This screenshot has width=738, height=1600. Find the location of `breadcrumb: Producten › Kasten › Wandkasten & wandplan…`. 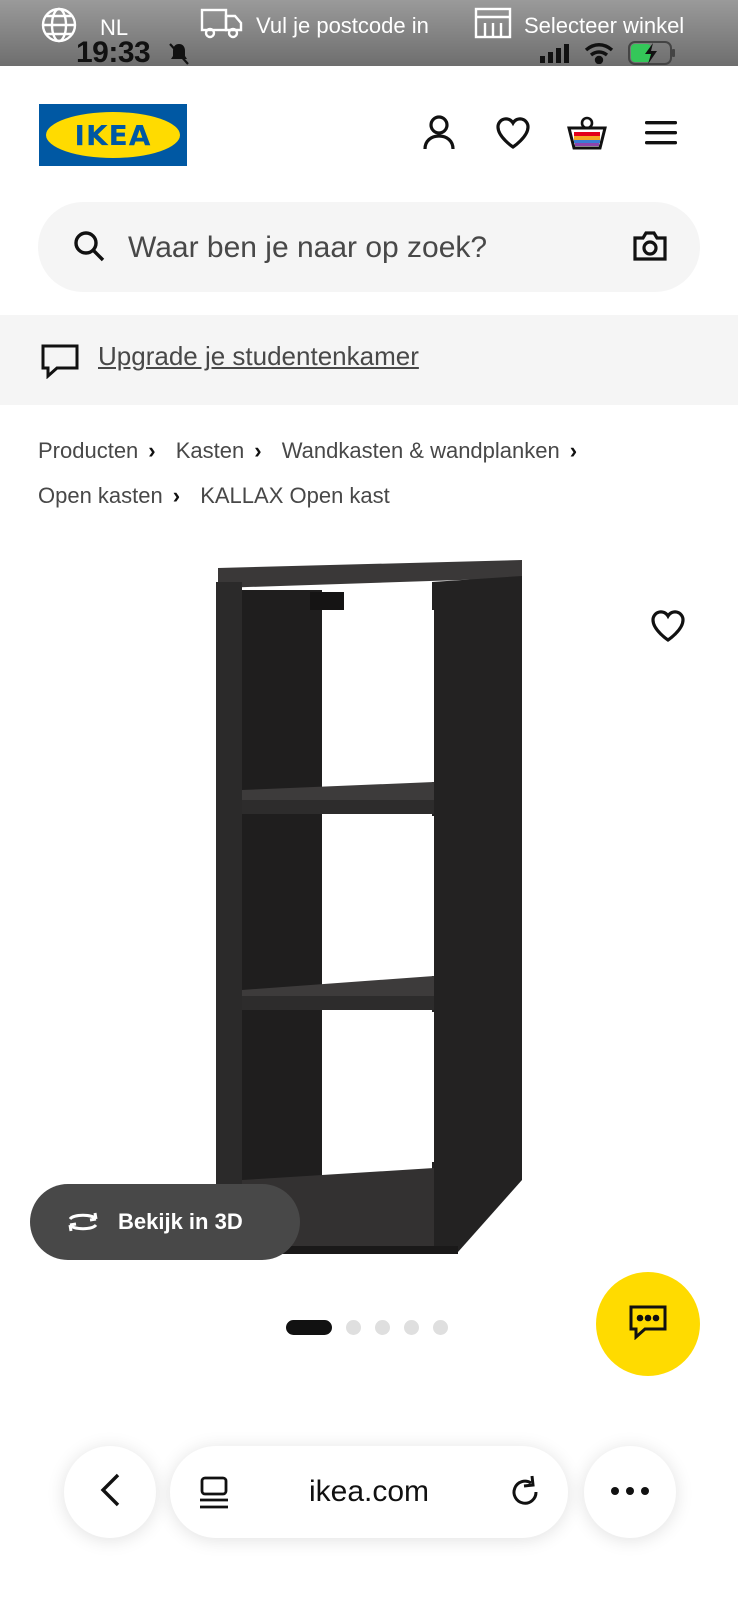

breadcrumb: Producten › Kasten › Wandkasten & wandplan… is located at coordinates (368, 473).